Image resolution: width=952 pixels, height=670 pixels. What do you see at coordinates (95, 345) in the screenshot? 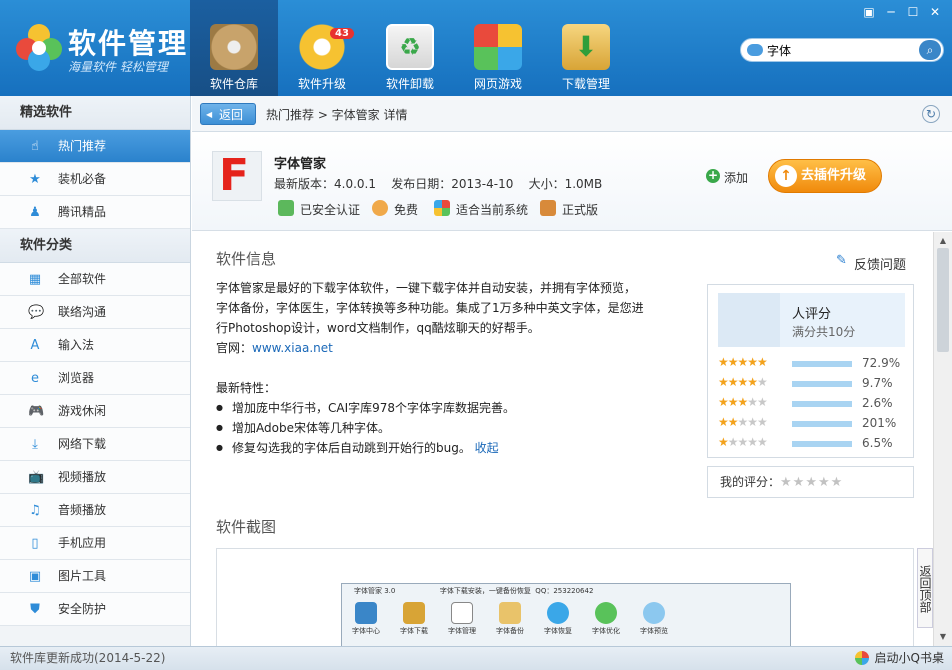
I see `sidebar-item-ime: A 输入法` at bounding box center [95, 345].